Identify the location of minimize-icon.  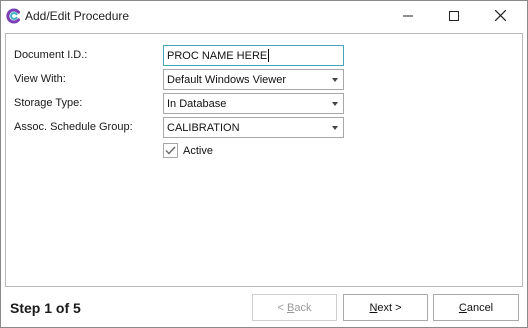
(408, 17).